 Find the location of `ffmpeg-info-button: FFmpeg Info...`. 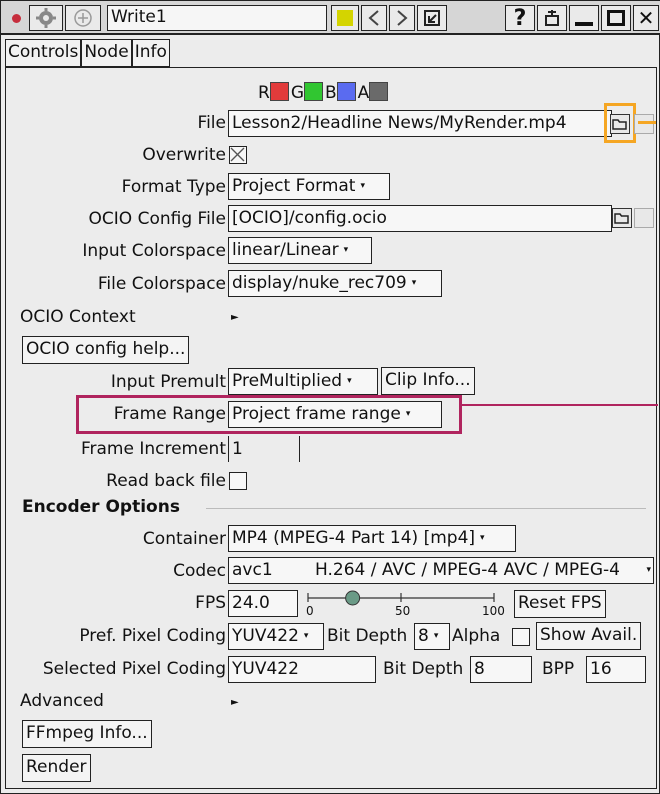

ffmpeg-info-button: FFmpeg Info... is located at coordinates (87, 734).